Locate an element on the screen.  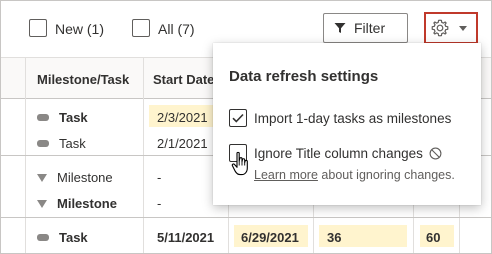
chevron-down-icon is located at coordinates (463, 28).